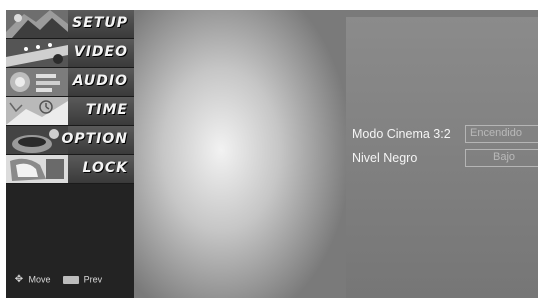  I want to click on menu-item-label: TIME, so click(106, 110).